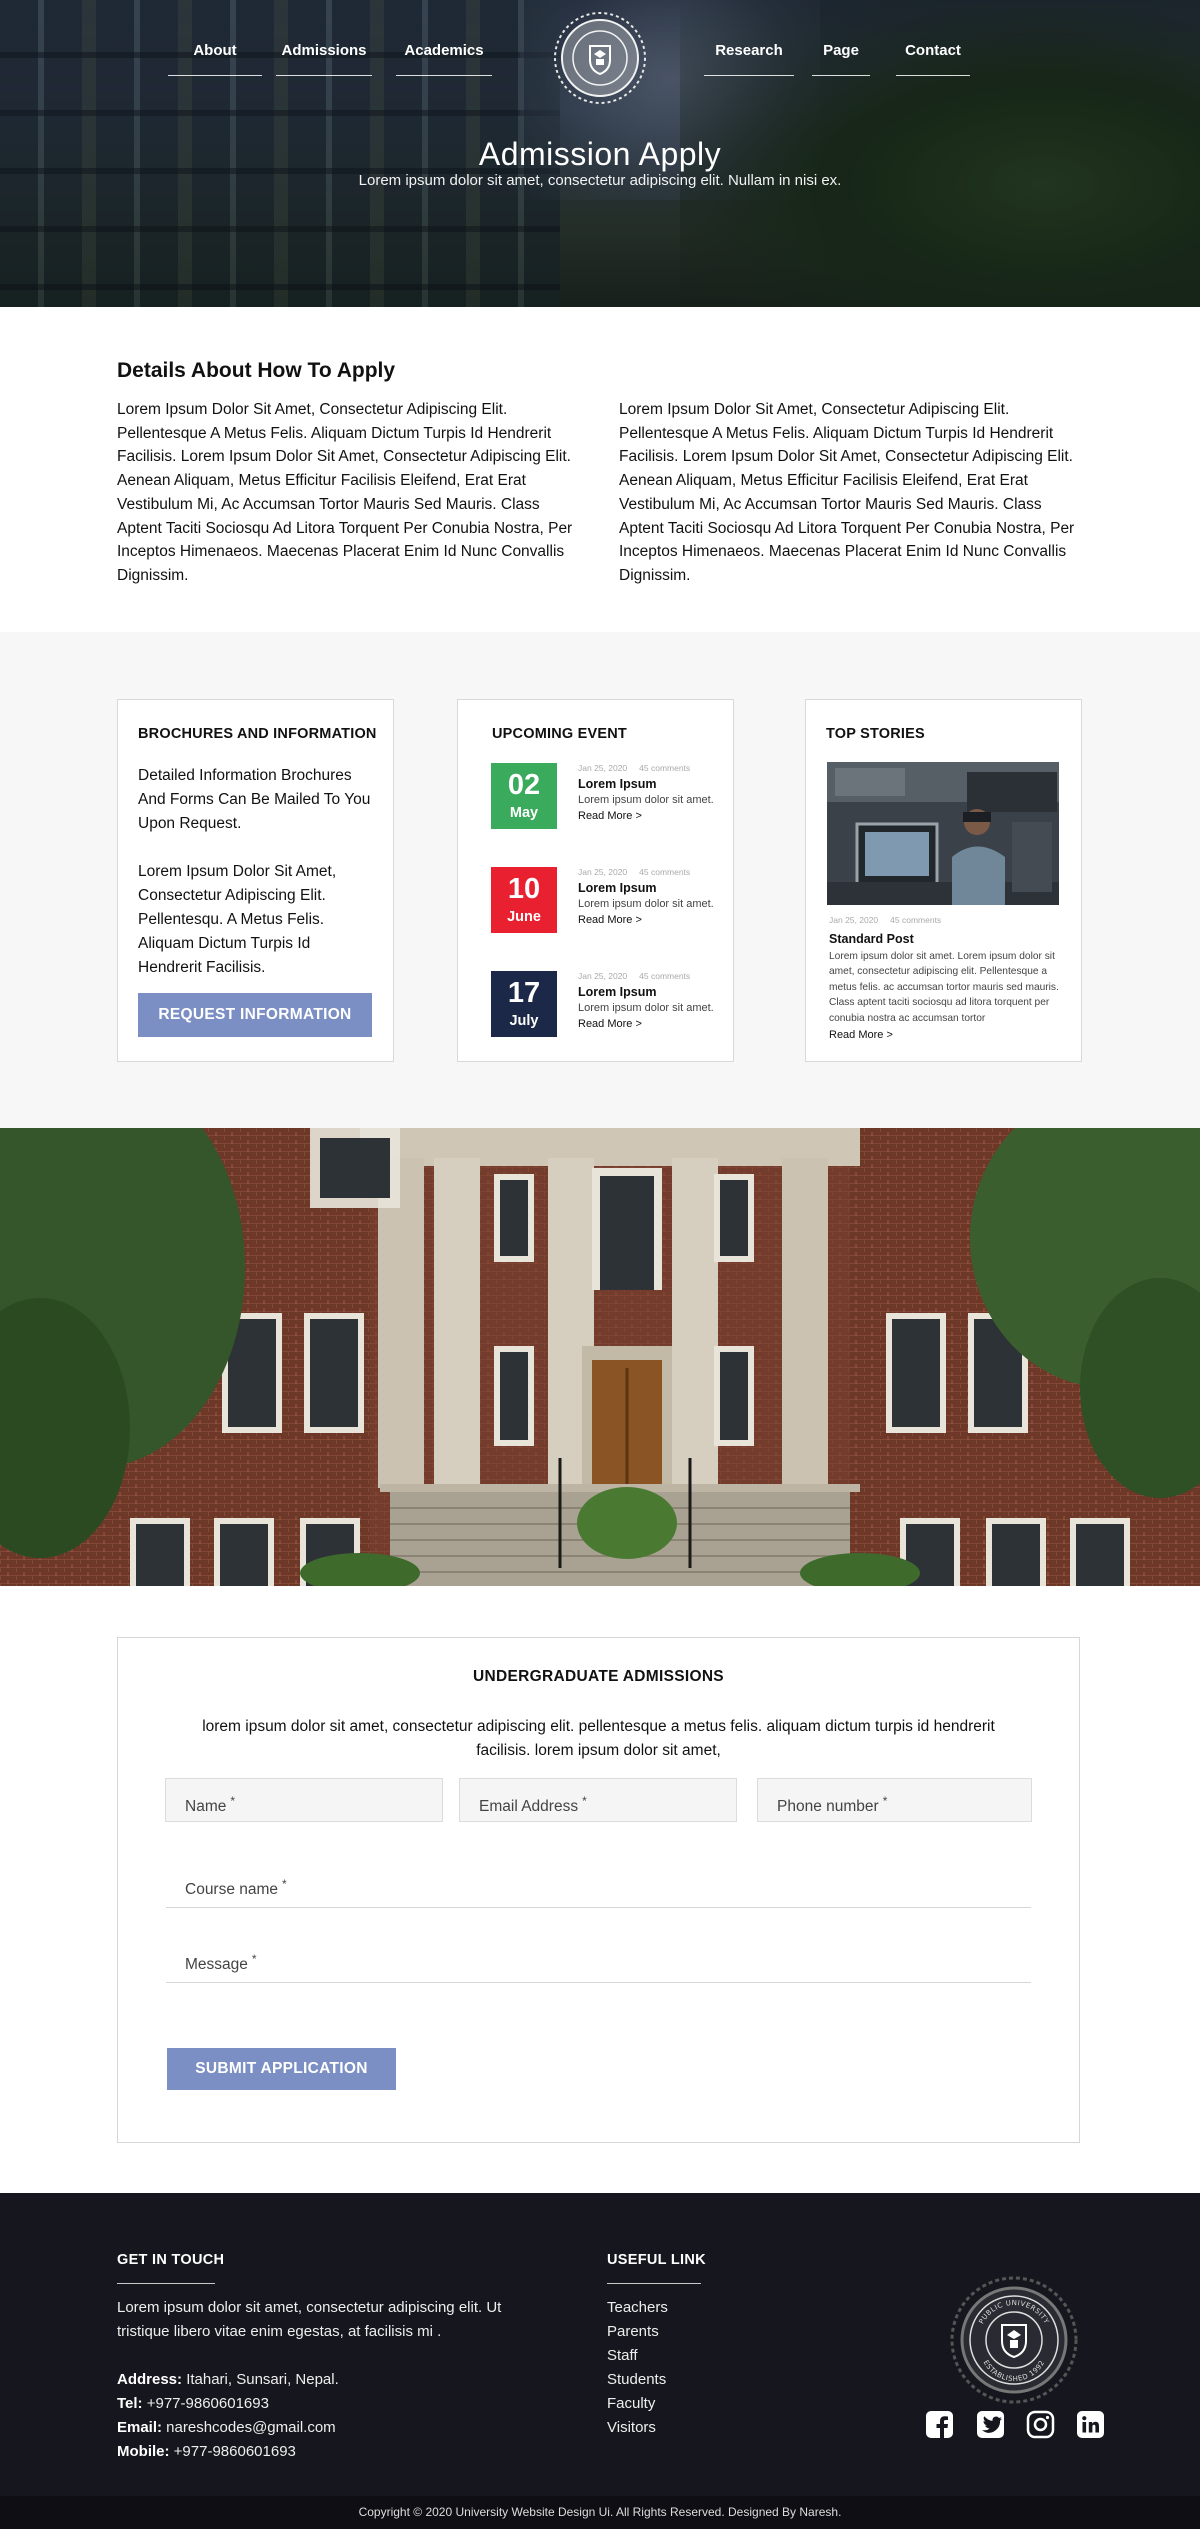 The height and width of the screenshot is (2529, 1200). What do you see at coordinates (636, 2379) in the screenshot?
I see `footer-link-students: Students` at bounding box center [636, 2379].